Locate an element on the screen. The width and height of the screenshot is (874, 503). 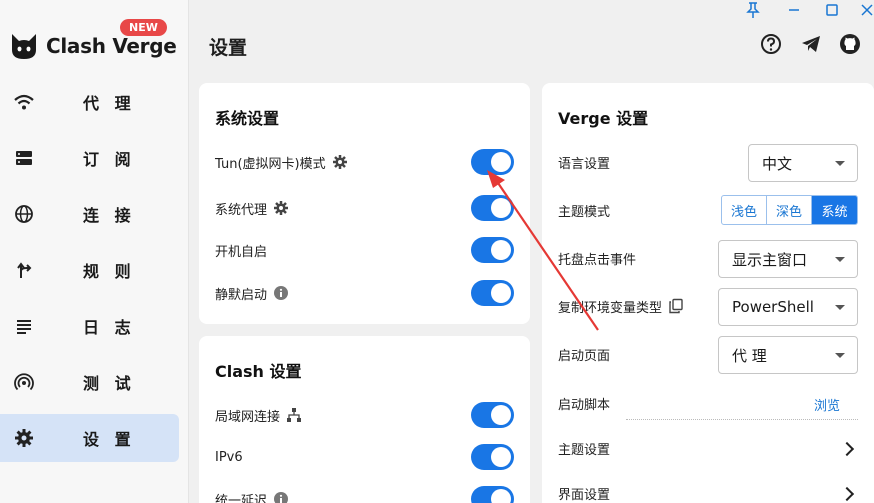
nav-label: 规 则 is located at coordinates (109, 271).